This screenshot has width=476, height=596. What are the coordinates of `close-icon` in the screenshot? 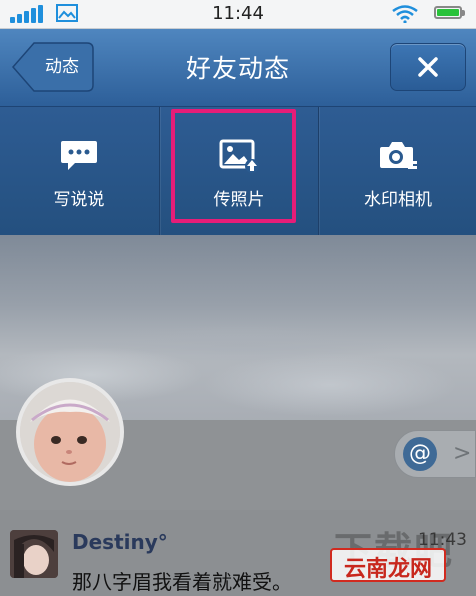 It's located at (428, 67).